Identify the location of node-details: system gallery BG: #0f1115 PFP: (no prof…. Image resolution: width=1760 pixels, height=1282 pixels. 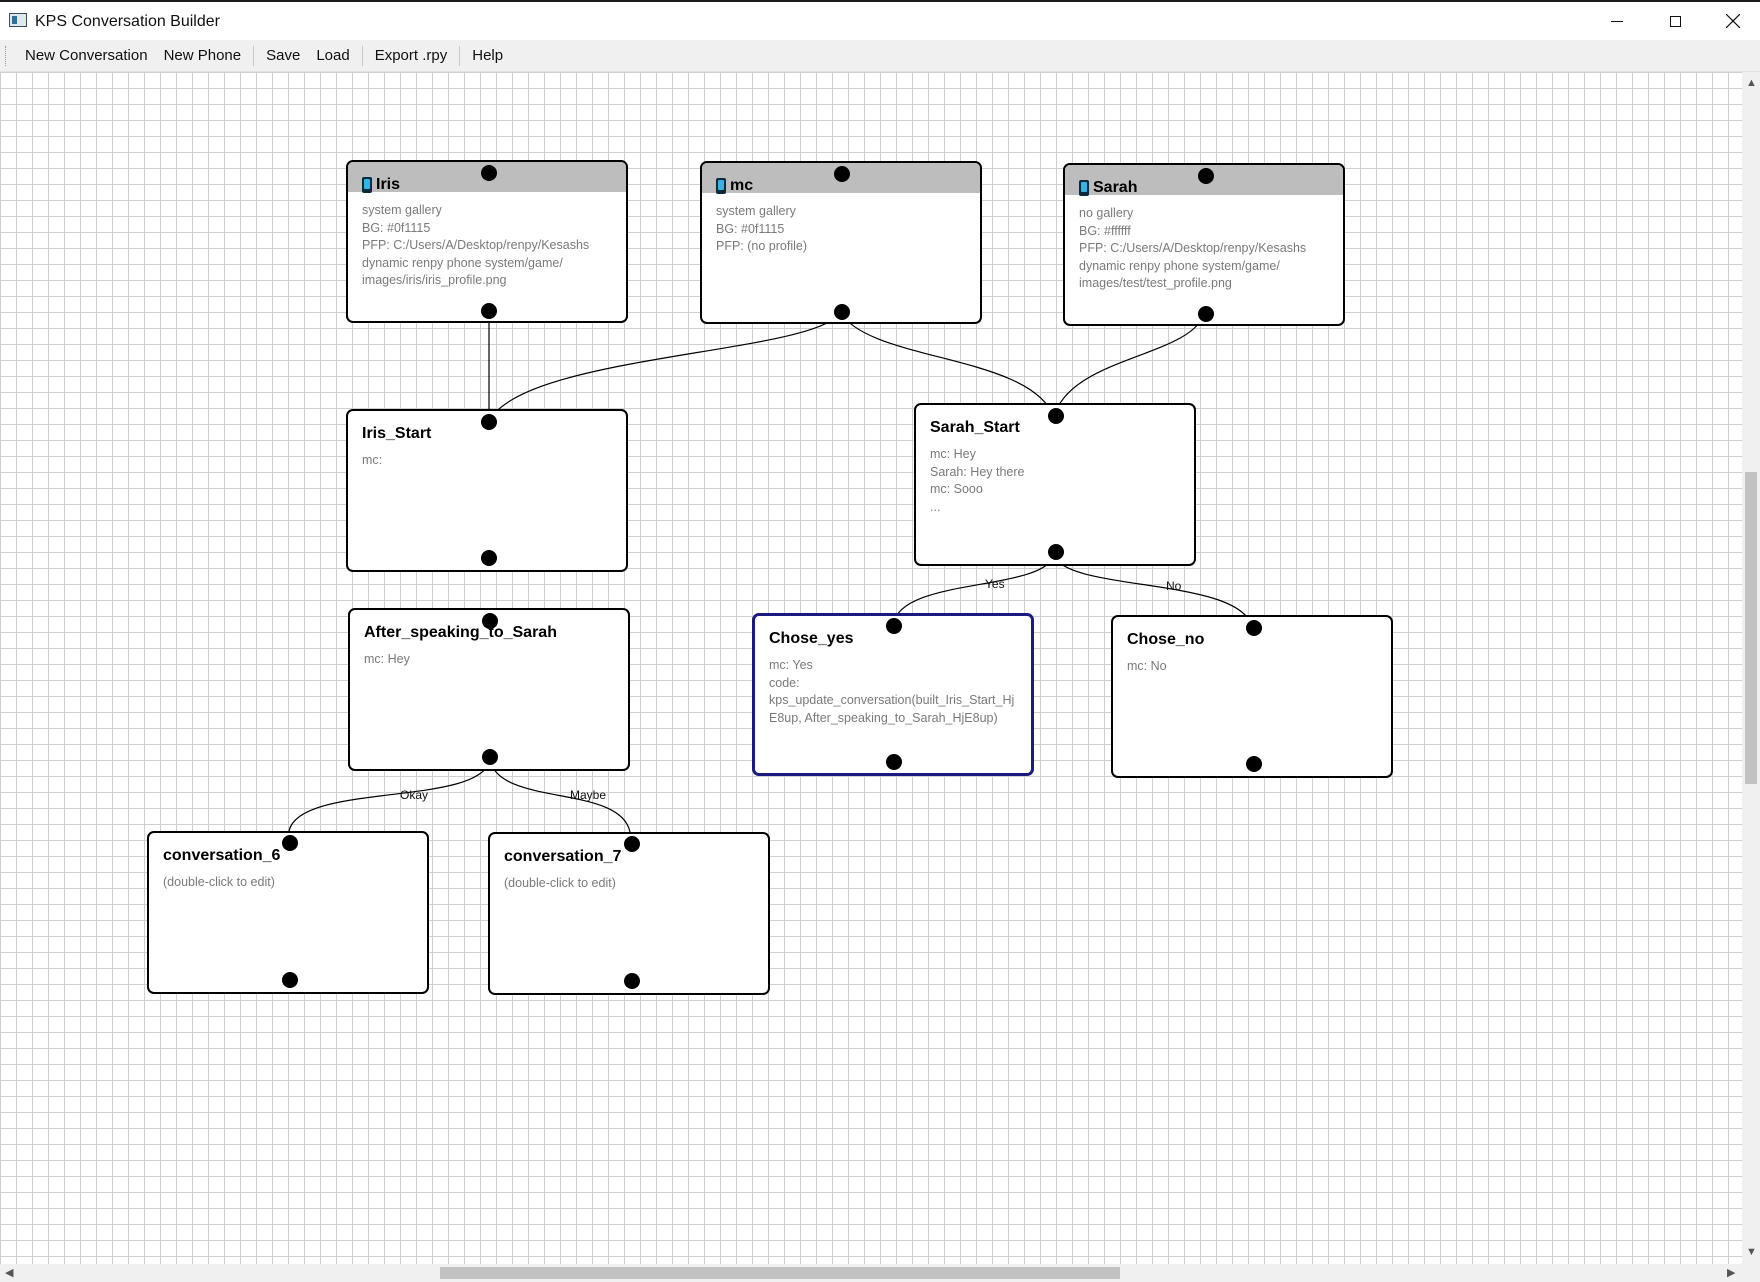
(762, 228).